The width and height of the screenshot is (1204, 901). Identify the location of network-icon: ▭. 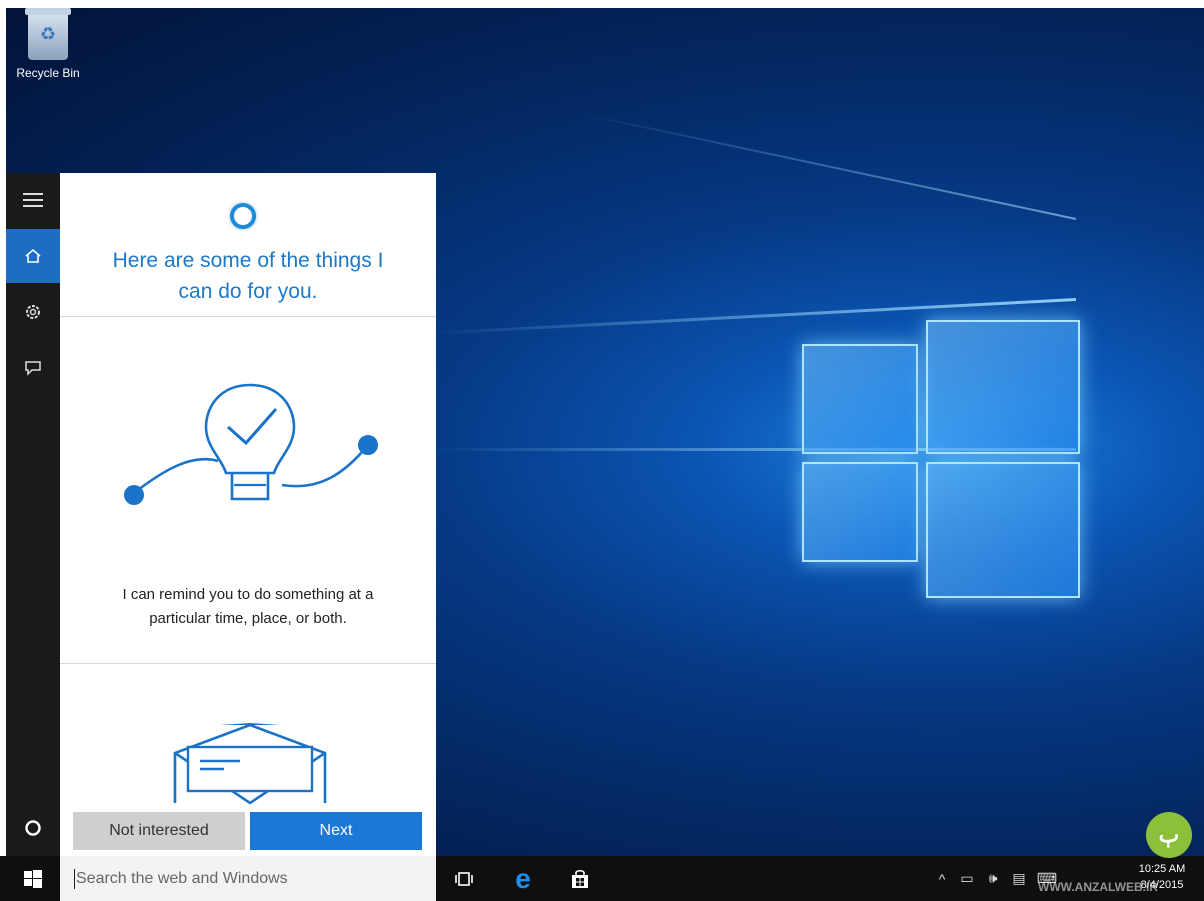
(967, 878).